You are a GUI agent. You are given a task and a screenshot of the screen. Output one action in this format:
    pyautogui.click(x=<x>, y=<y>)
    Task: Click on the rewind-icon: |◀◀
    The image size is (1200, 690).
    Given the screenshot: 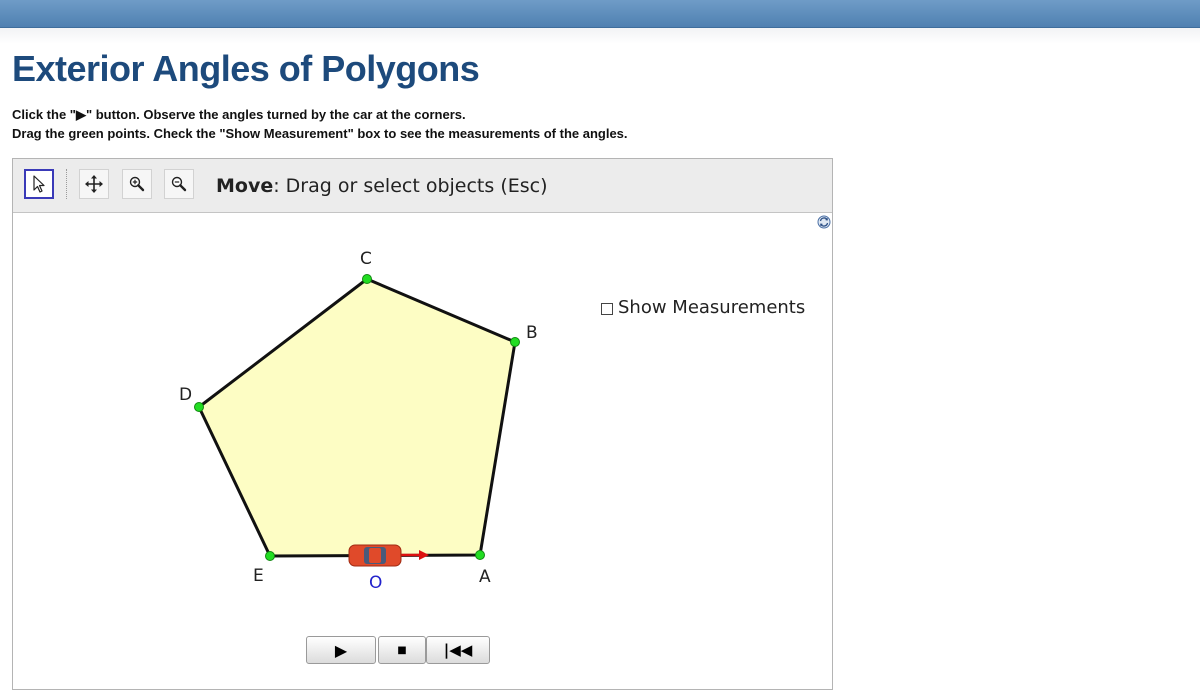 What is the action you would take?
    pyautogui.click(x=458, y=650)
    